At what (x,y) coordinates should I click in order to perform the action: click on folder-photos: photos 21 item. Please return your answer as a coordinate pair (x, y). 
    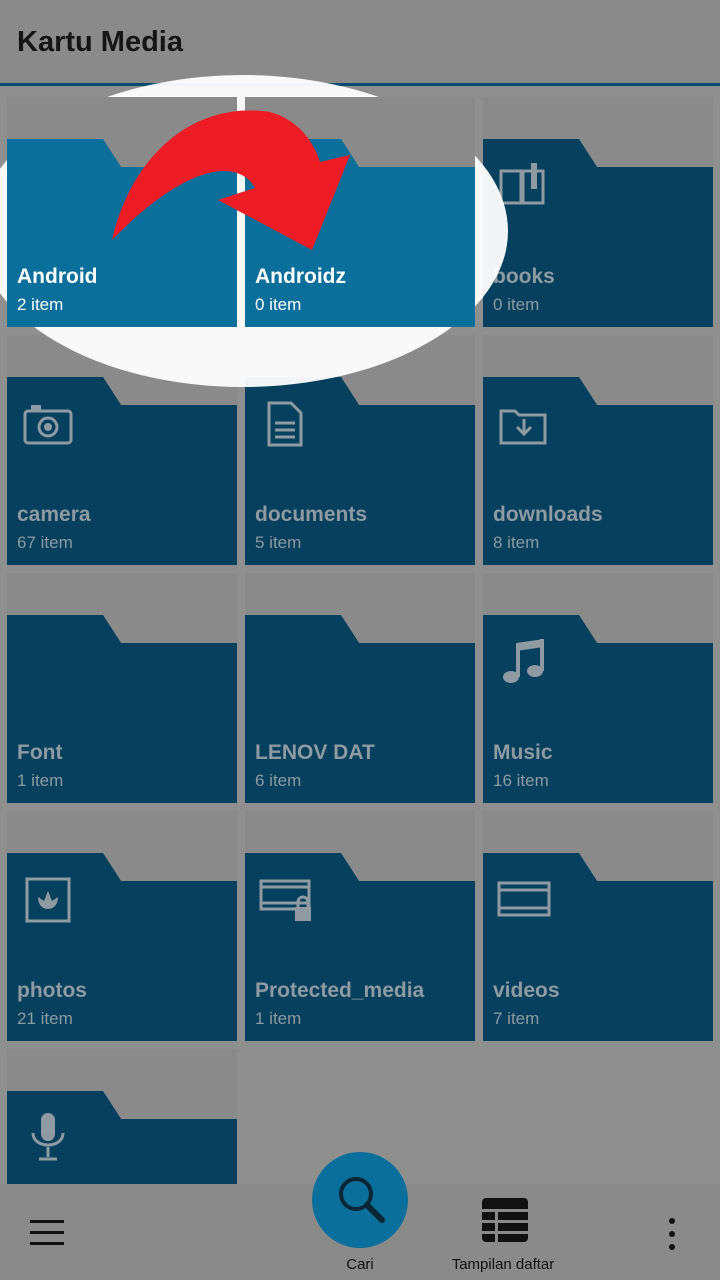
    Looking at the image, I should click on (122, 926).